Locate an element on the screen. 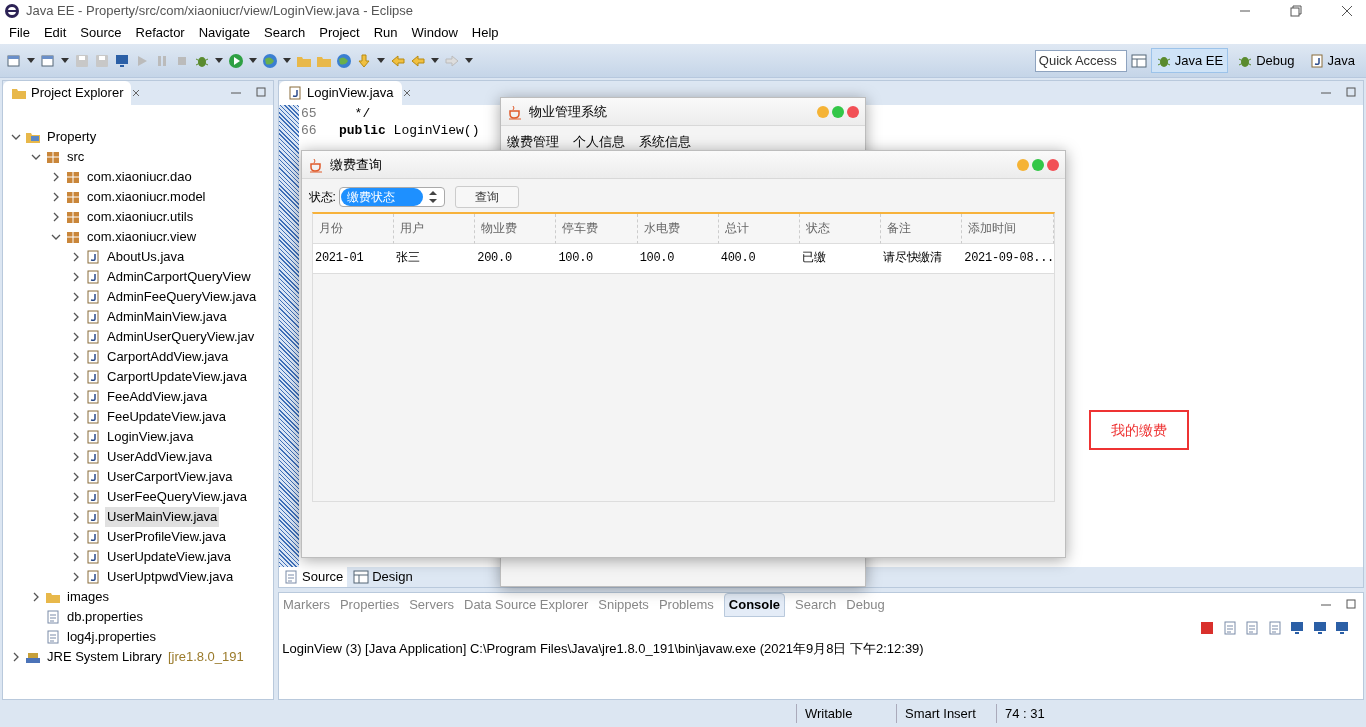  tree-item: FeeAddView.java is located at coordinates (157, 397).